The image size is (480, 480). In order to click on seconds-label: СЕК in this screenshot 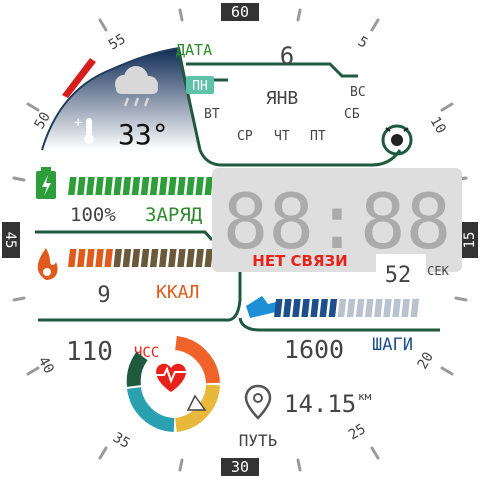, I will do `click(438, 271)`.